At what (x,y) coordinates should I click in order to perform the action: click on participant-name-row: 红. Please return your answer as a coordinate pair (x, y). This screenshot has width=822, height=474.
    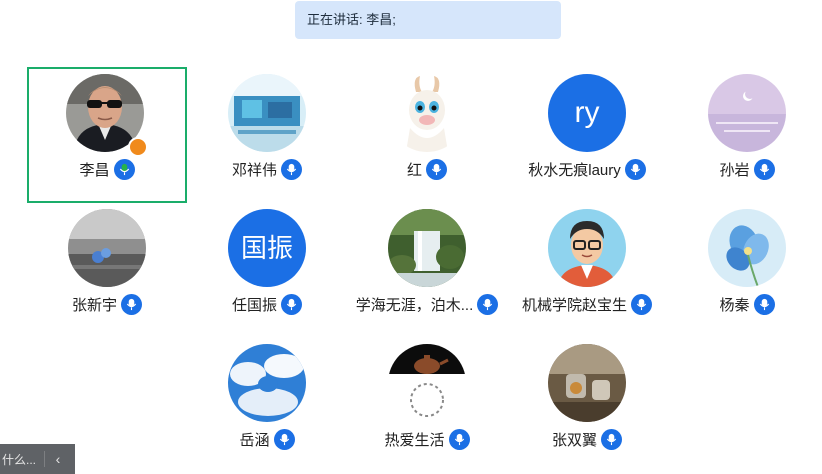
    Looking at the image, I should click on (427, 169).